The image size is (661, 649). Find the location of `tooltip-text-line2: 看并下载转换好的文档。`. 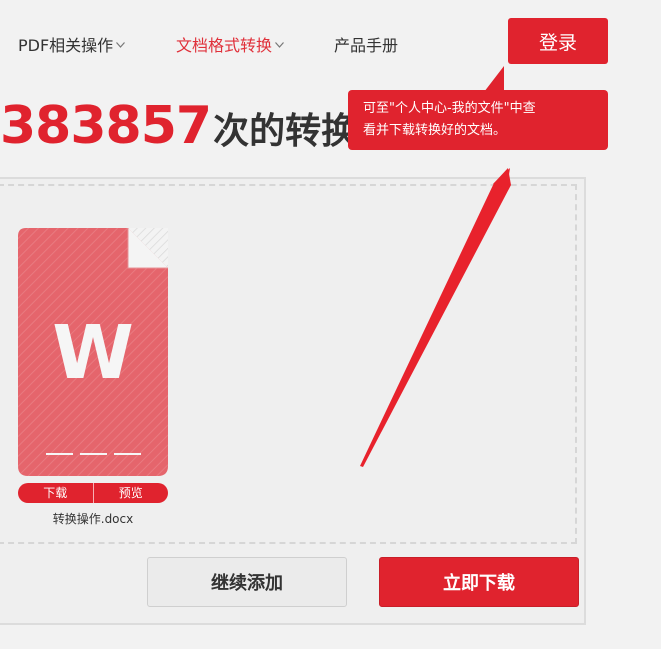

tooltip-text-line2: 看并下载转换好的文档。 is located at coordinates (435, 130).